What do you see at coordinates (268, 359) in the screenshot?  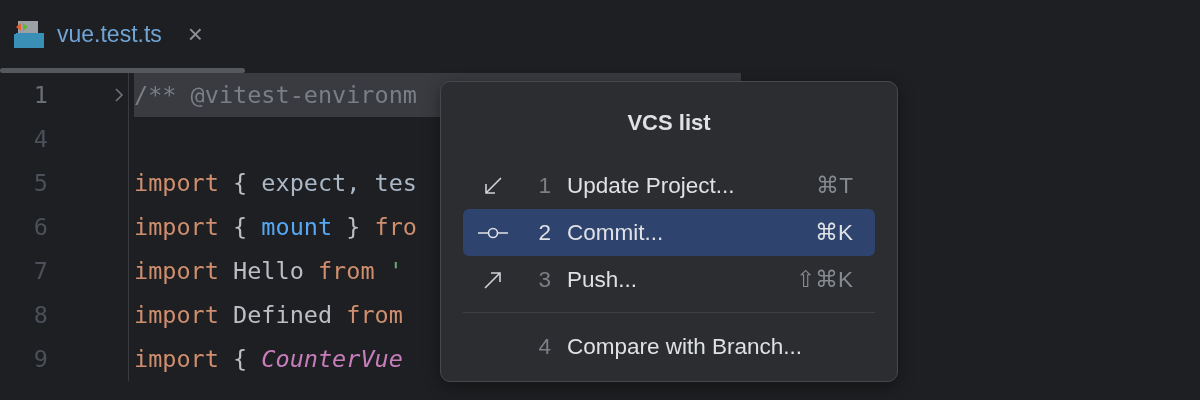 I see `code-line: import { CounterVue` at bounding box center [268, 359].